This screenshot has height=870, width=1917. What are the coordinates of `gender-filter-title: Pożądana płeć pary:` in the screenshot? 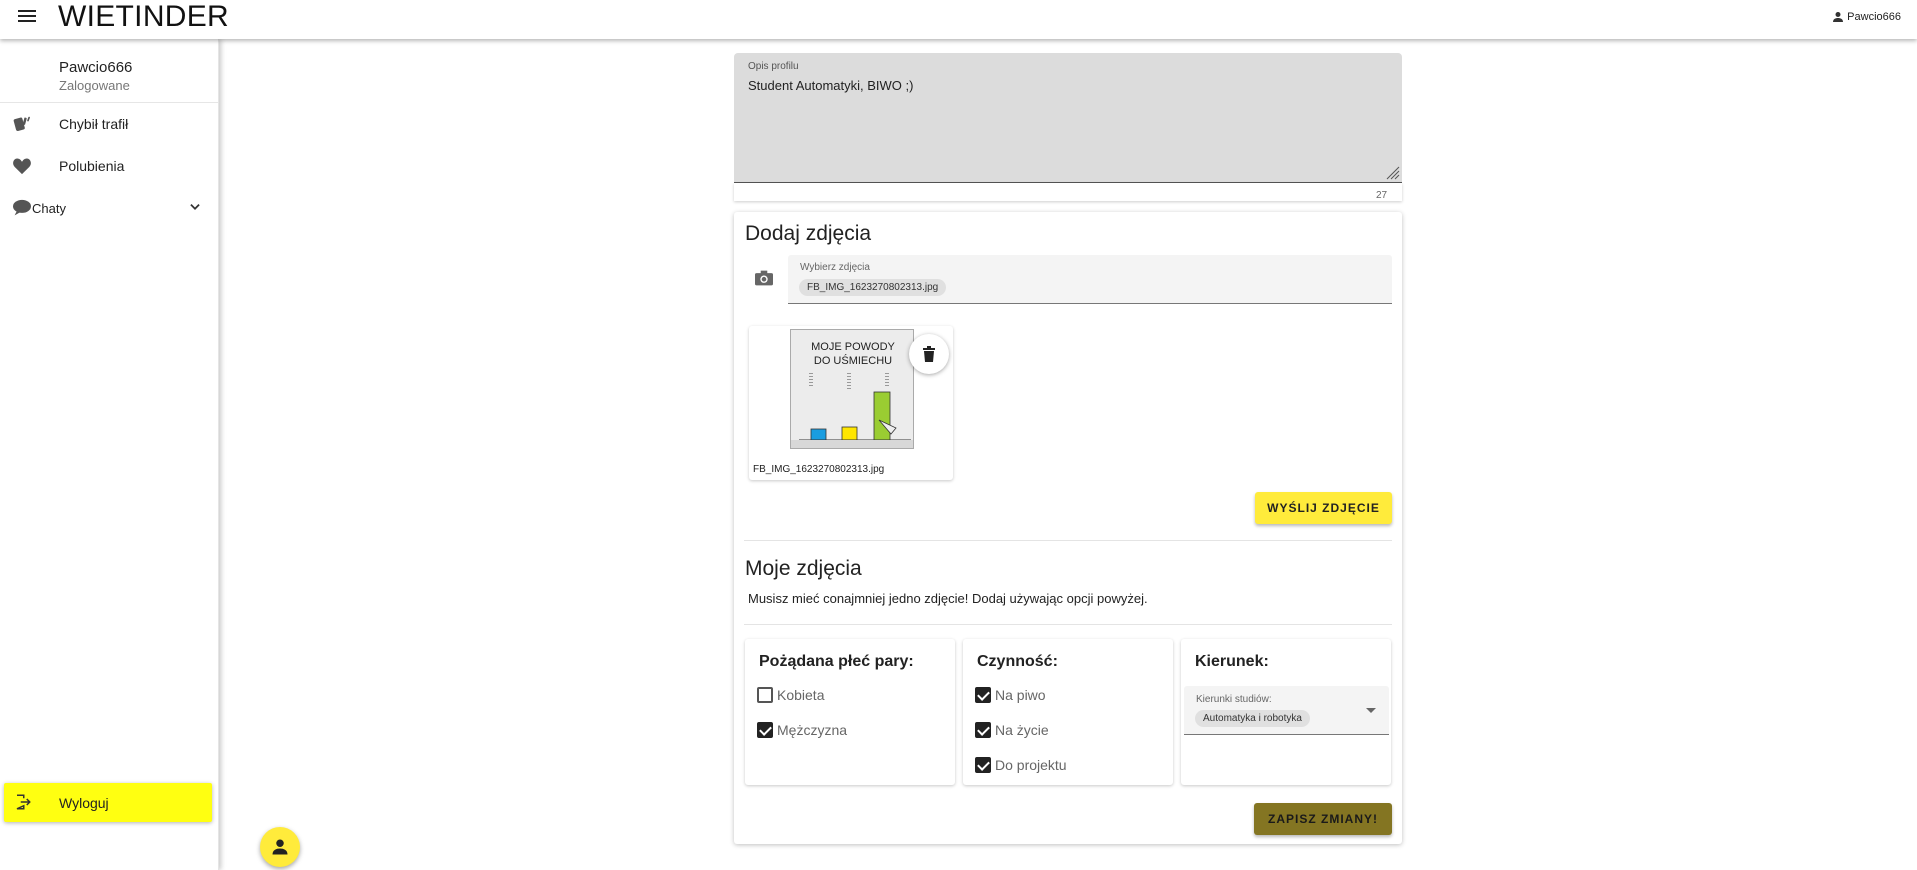 It's located at (836, 661).